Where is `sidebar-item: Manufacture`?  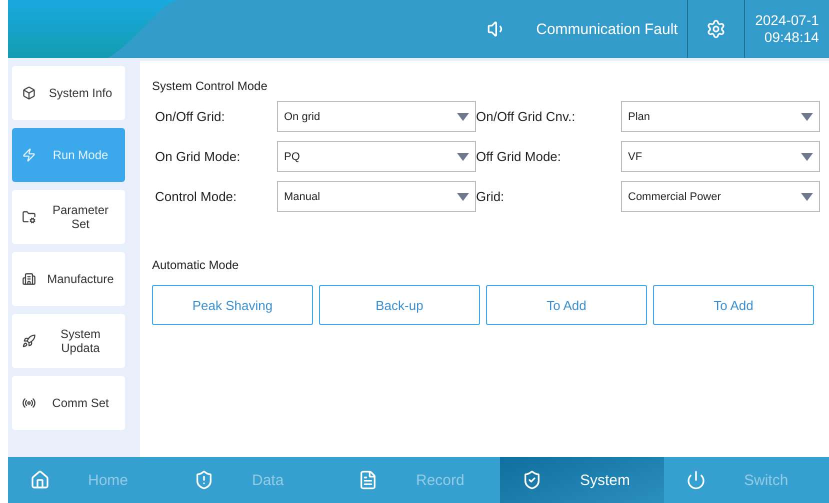
sidebar-item: Manufacture is located at coordinates (68, 279).